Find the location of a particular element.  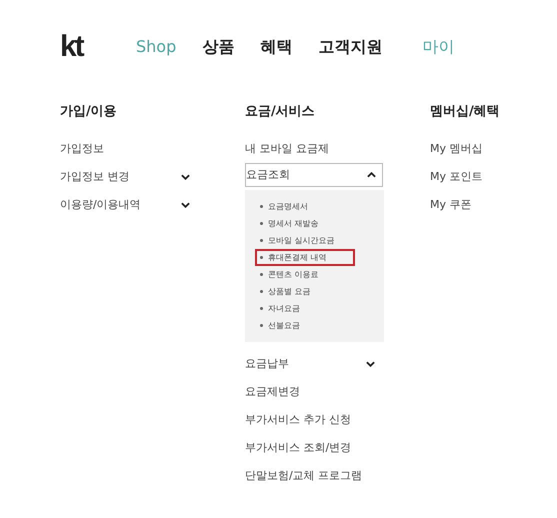

column-heading: 요금/서비스 is located at coordinates (280, 112).